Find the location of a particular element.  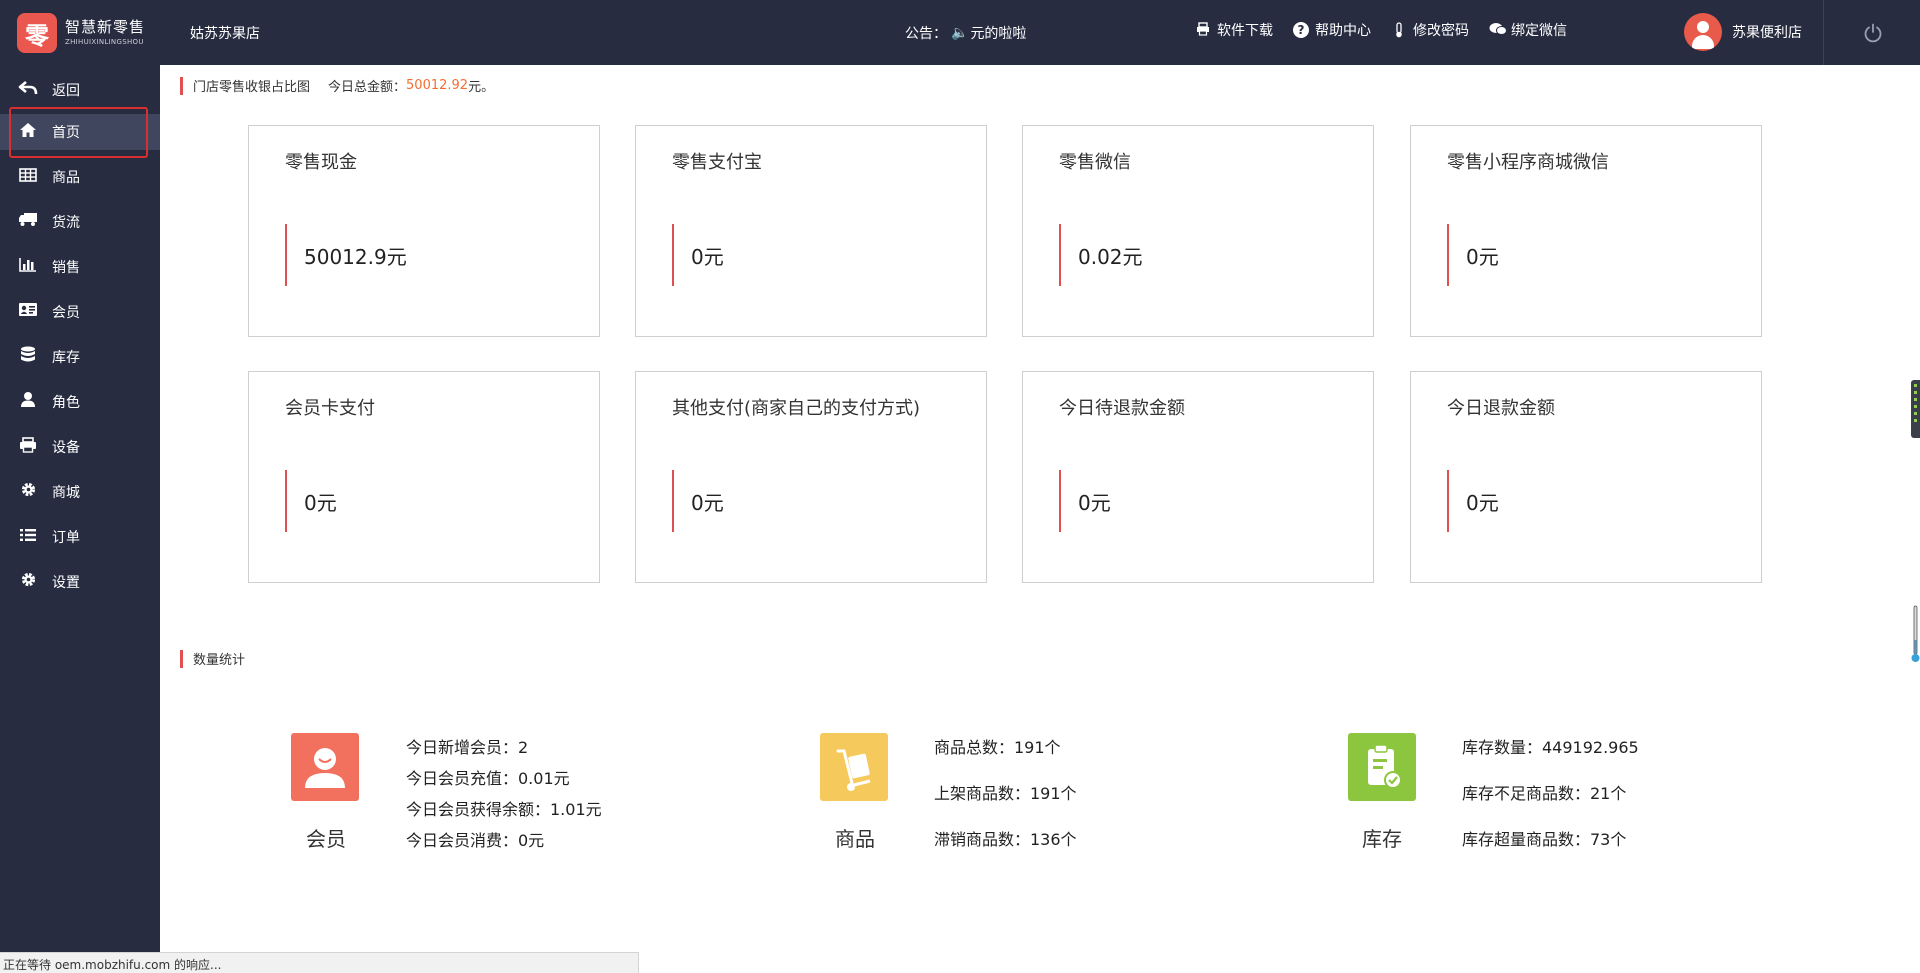

thermometer-widget-icon is located at coordinates (1915, 634).